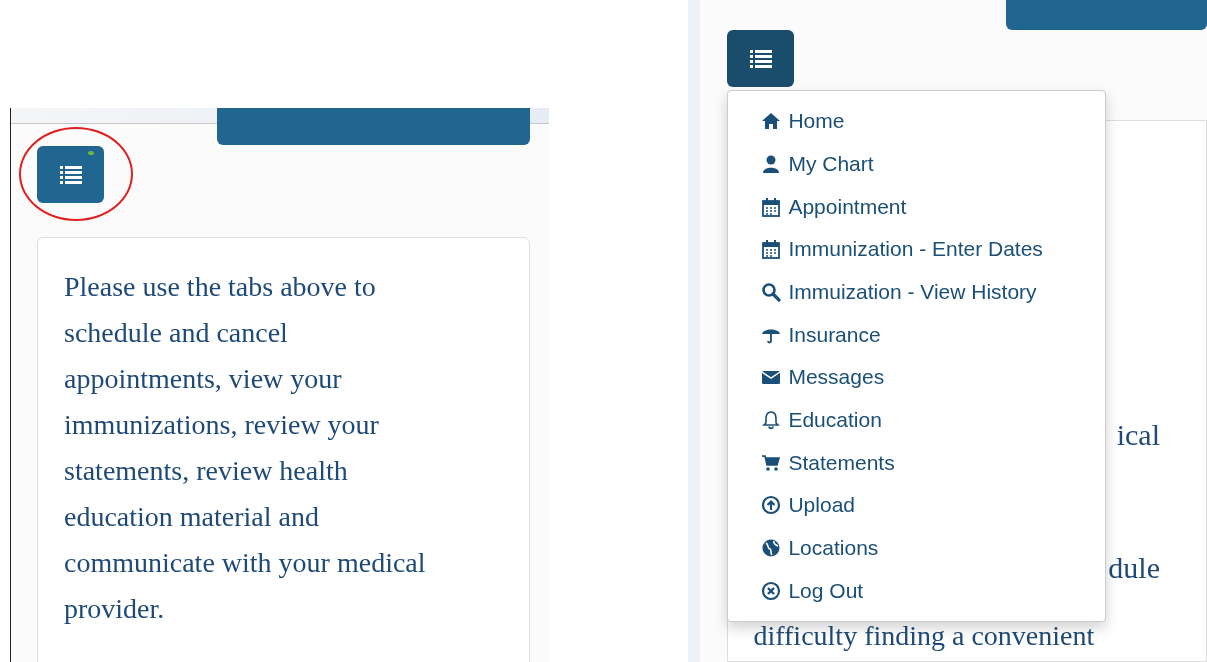 The height and width of the screenshot is (662, 1207). Describe the element at coordinates (917, 591) in the screenshot. I see `menu-item: Log Out` at that location.